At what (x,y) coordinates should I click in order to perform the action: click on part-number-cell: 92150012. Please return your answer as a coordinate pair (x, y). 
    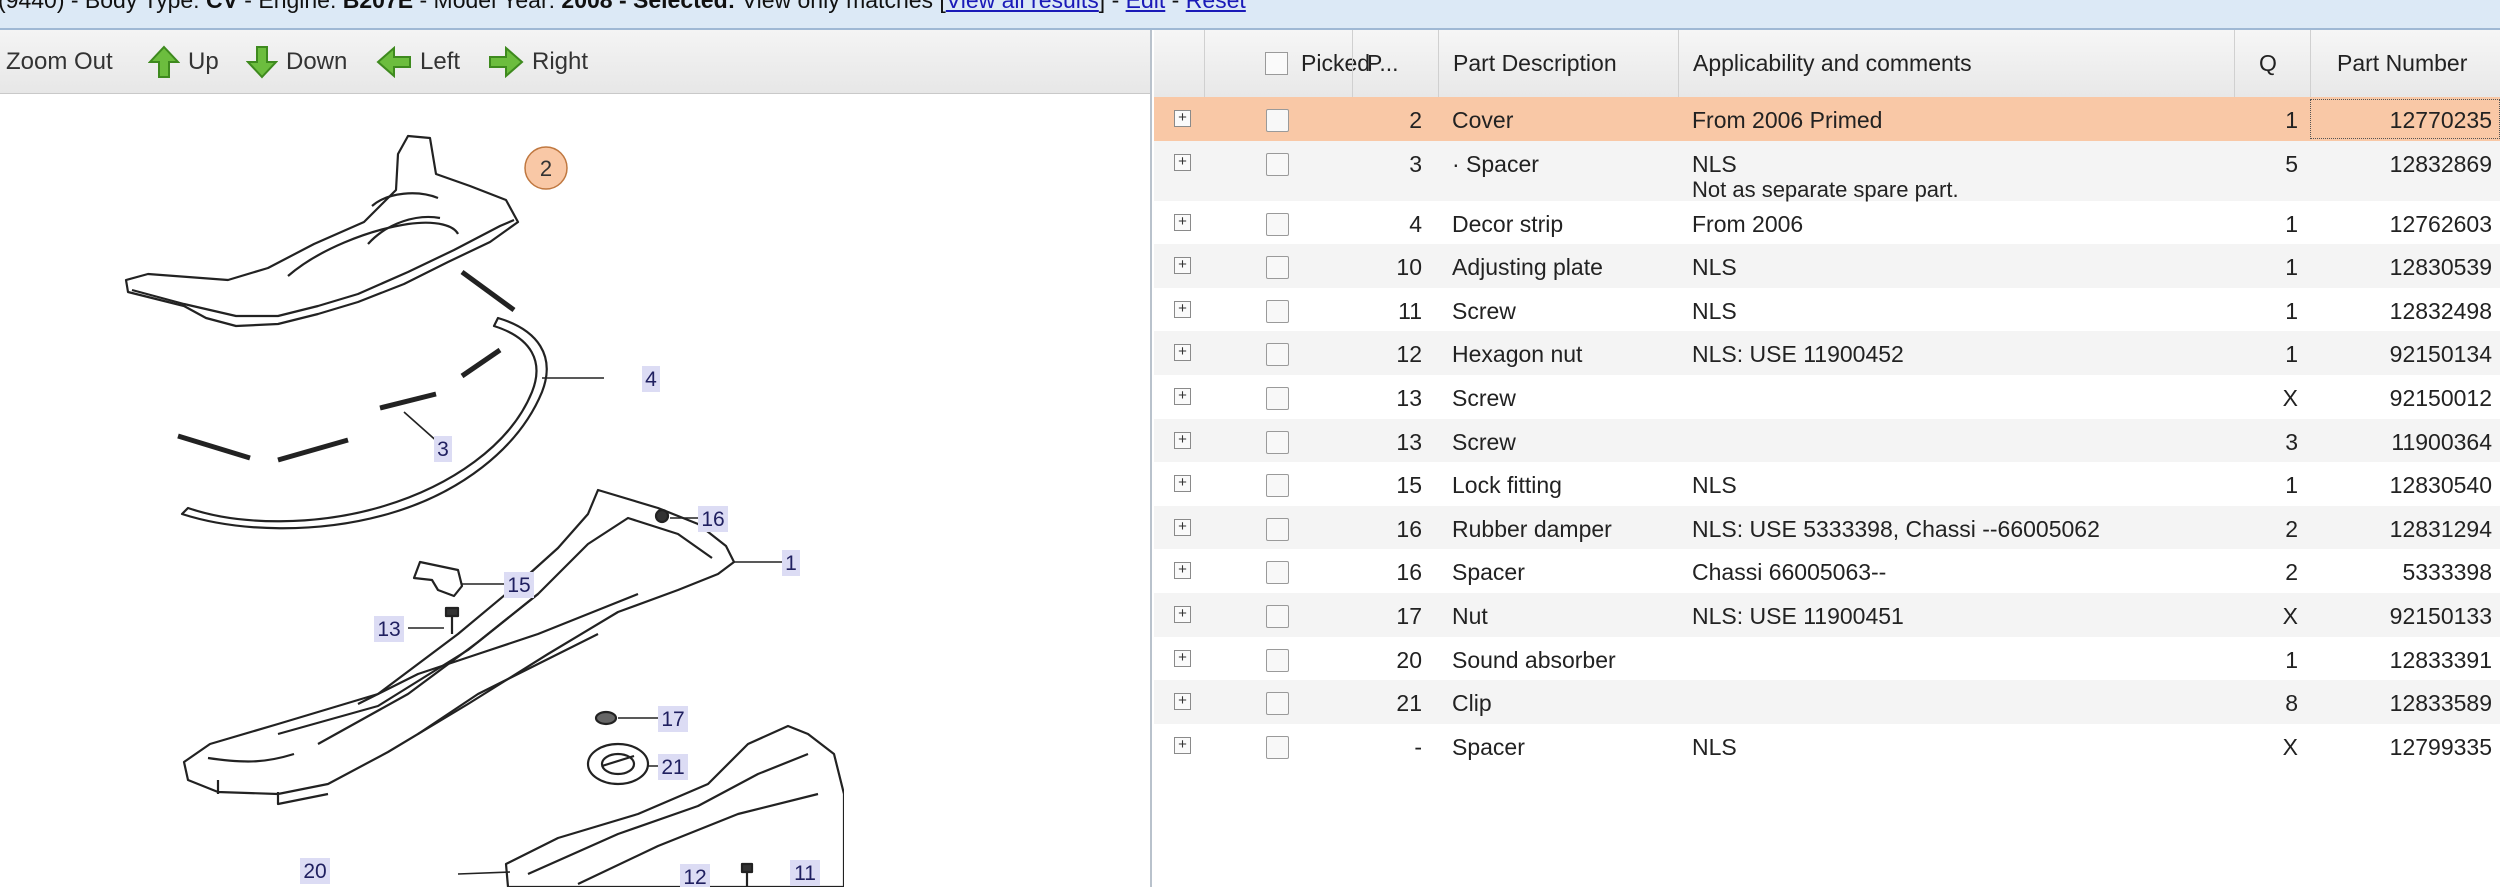
    Looking at the image, I should click on (2440, 398).